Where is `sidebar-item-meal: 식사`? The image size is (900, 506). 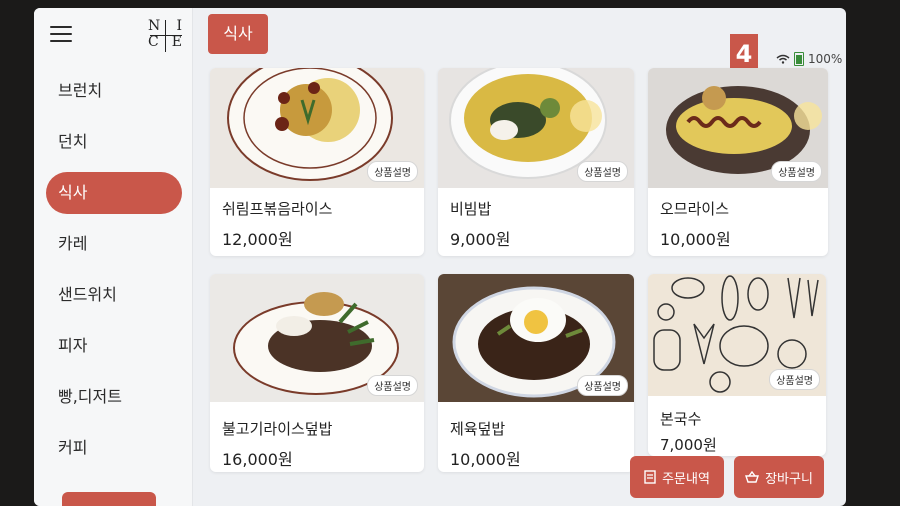
sidebar-item-meal: 식사 is located at coordinates (114, 193).